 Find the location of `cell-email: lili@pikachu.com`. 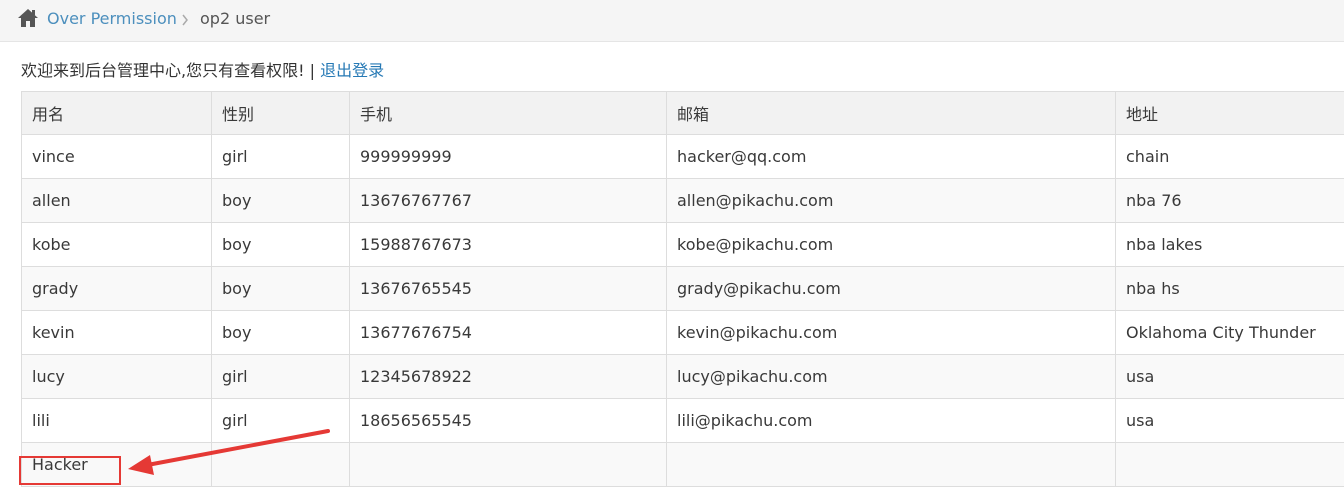

cell-email: lili@pikachu.com is located at coordinates (891, 420).